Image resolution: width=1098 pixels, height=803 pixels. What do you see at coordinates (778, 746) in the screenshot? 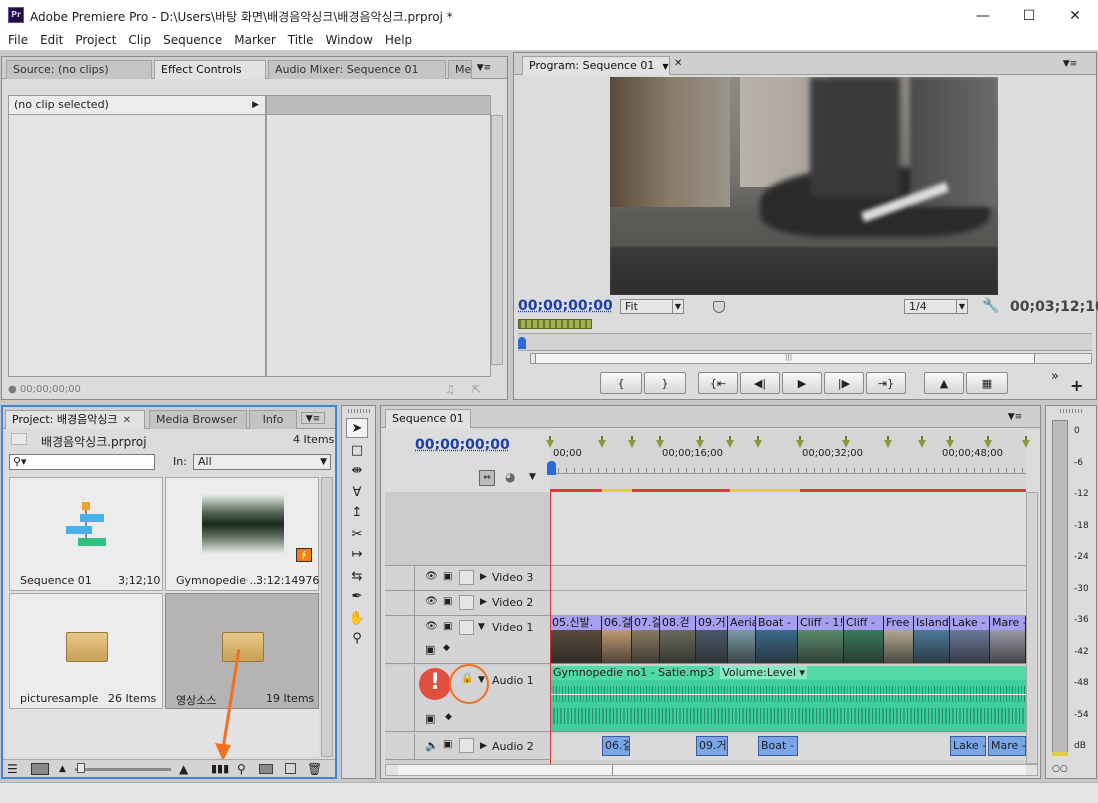
I see `audio-clip: Boat -` at bounding box center [778, 746].